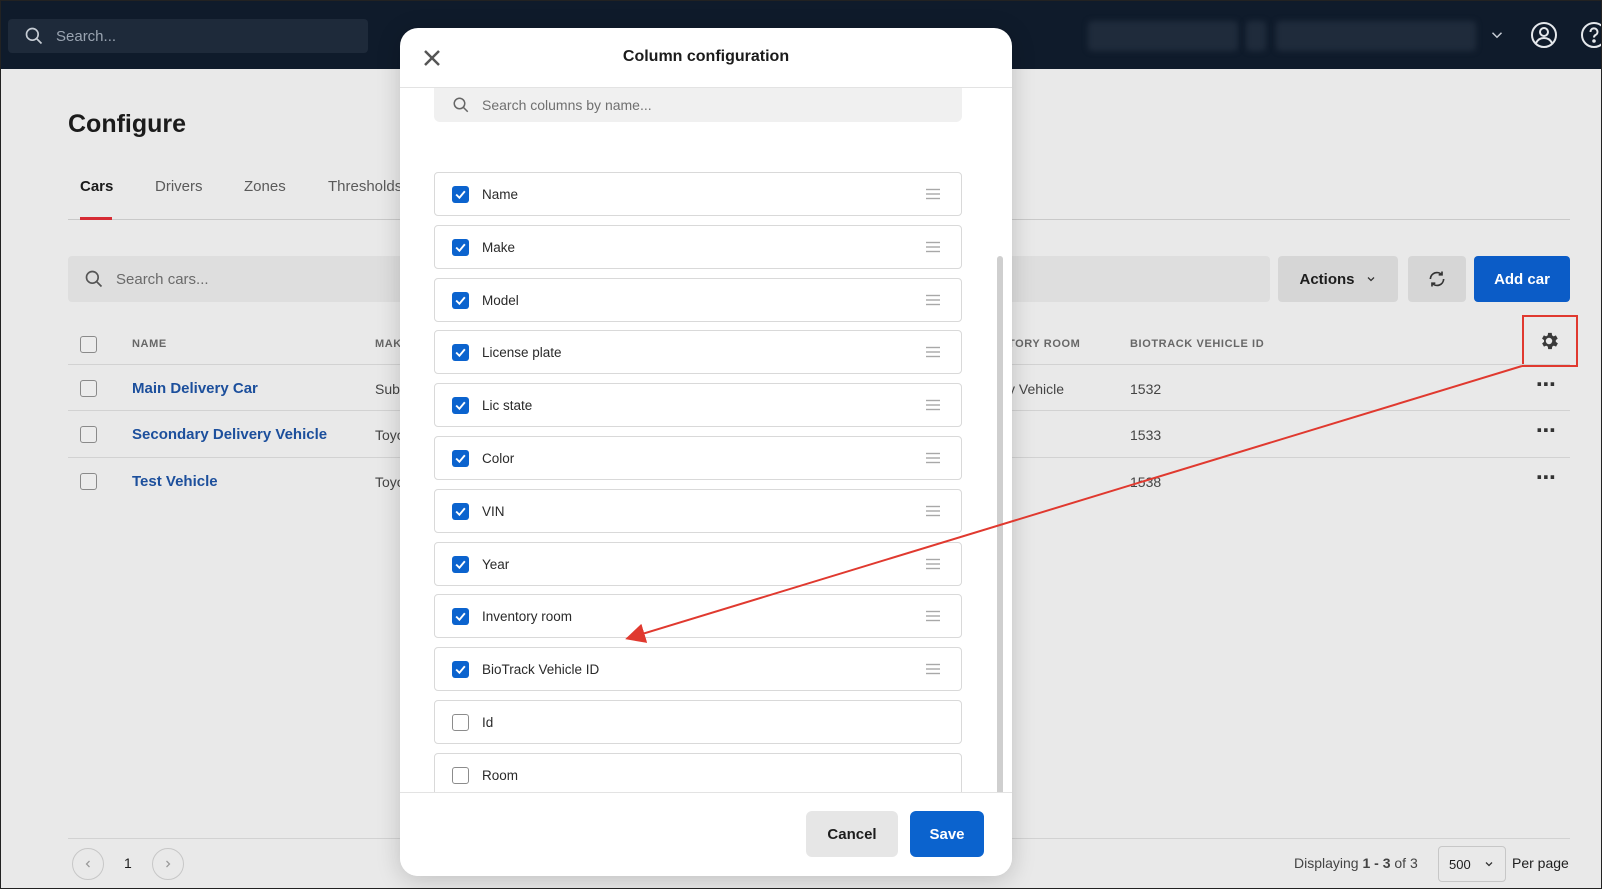 The height and width of the screenshot is (889, 1602). Describe the element at coordinates (1163, 36) in the screenshot. I see `blurred-account-name` at that location.